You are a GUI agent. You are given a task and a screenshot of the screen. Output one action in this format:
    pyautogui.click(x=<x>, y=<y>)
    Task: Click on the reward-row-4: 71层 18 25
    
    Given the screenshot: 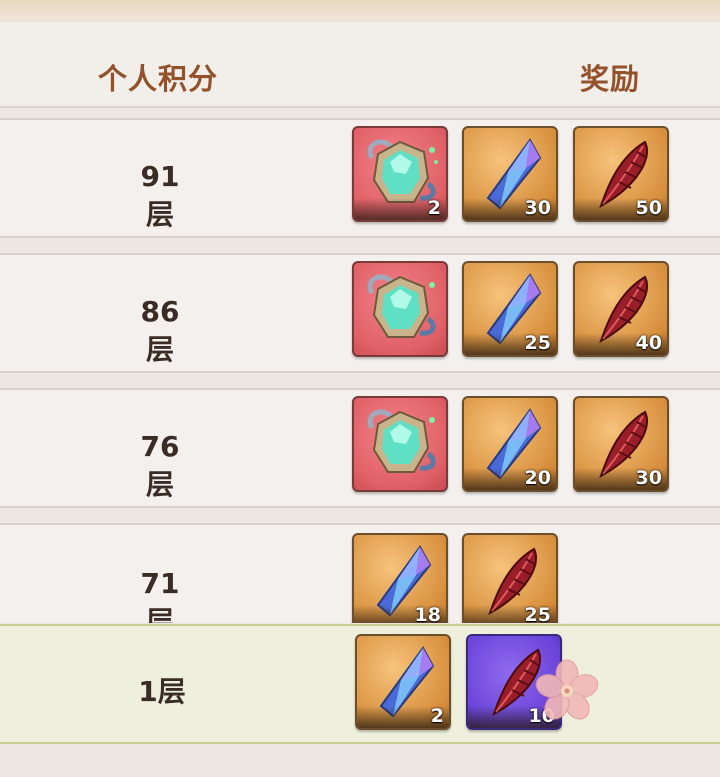 What is the action you would take?
    pyautogui.click(x=360, y=573)
    